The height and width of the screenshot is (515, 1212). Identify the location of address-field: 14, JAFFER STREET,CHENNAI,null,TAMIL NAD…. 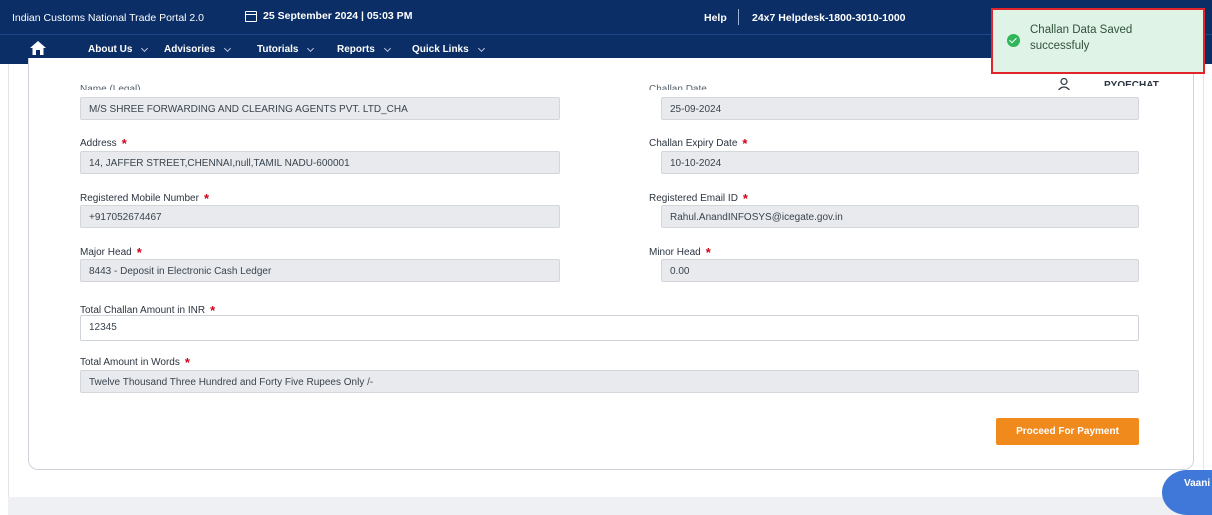
(320, 162).